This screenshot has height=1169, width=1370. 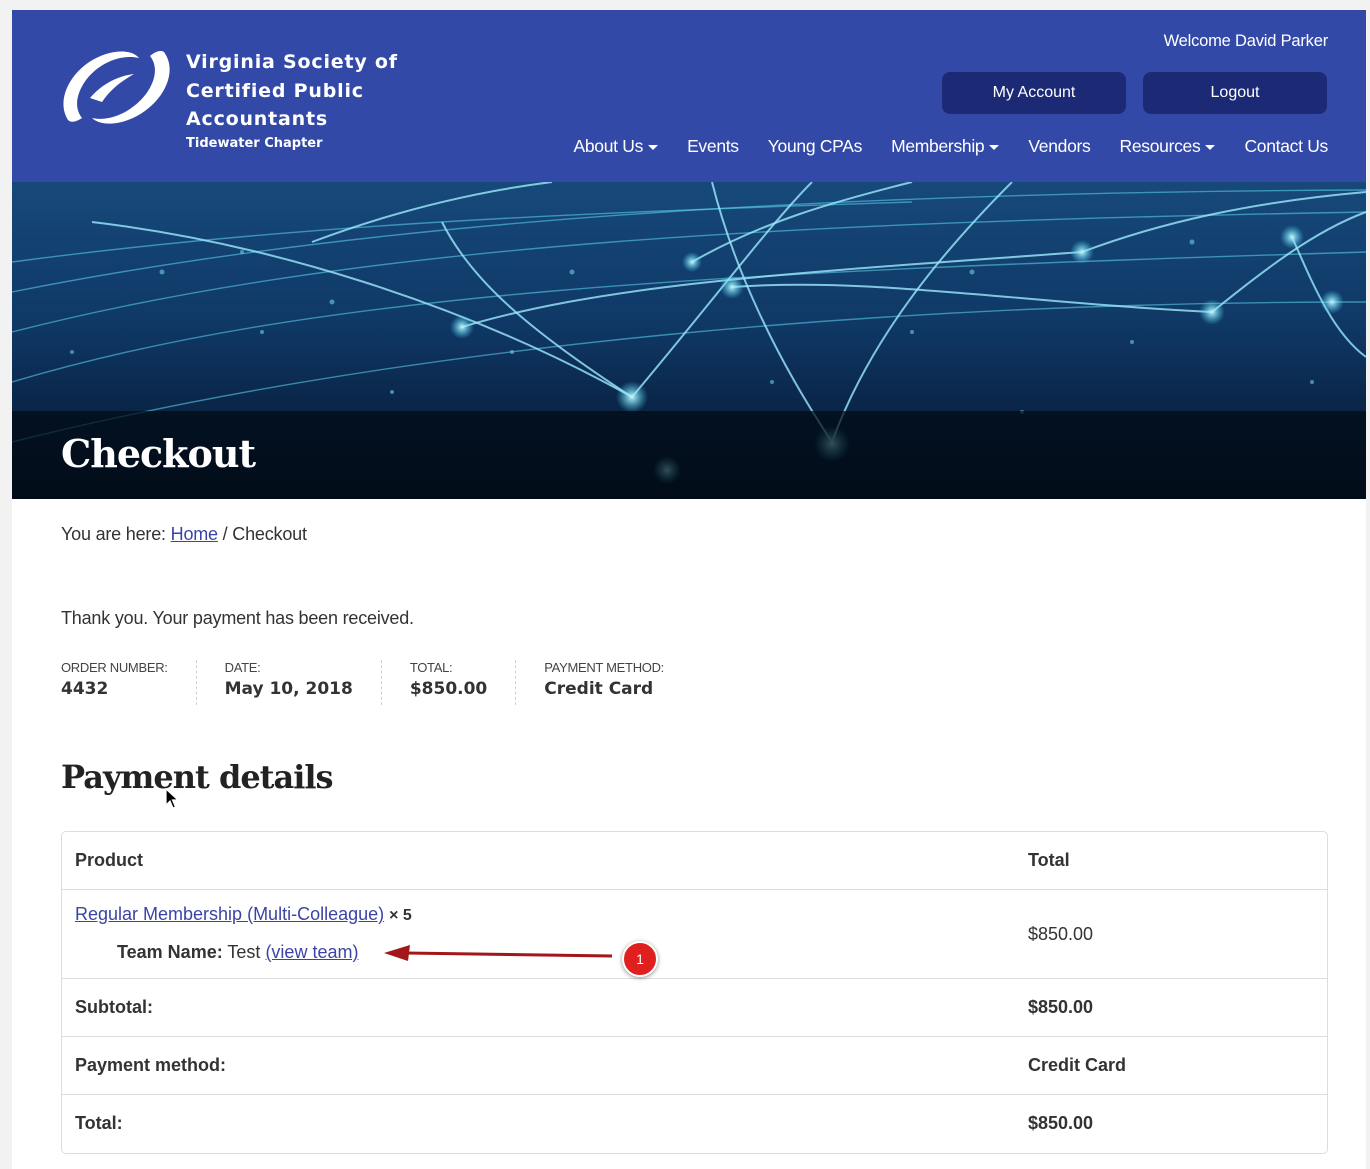 What do you see at coordinates (269, 534) in the screenshot?
I see `breadcrumb-current: Checkout` at bounding box center [269, 534].